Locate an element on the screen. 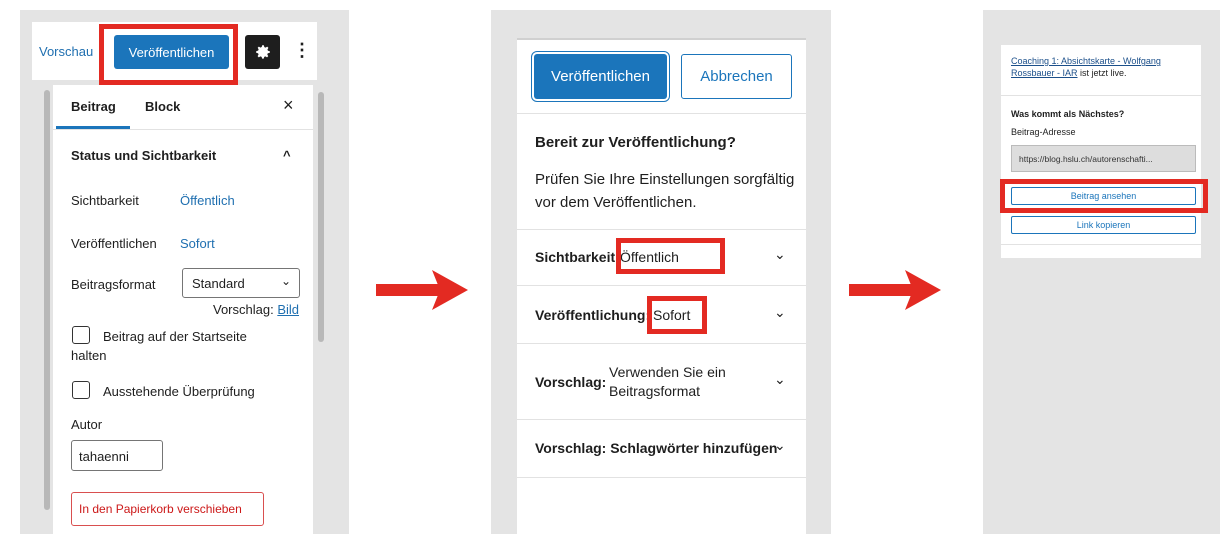 The height and width of the screenshot is (534, 1220). more-options-icon: ⋮ is located at coordinates (302, 50).